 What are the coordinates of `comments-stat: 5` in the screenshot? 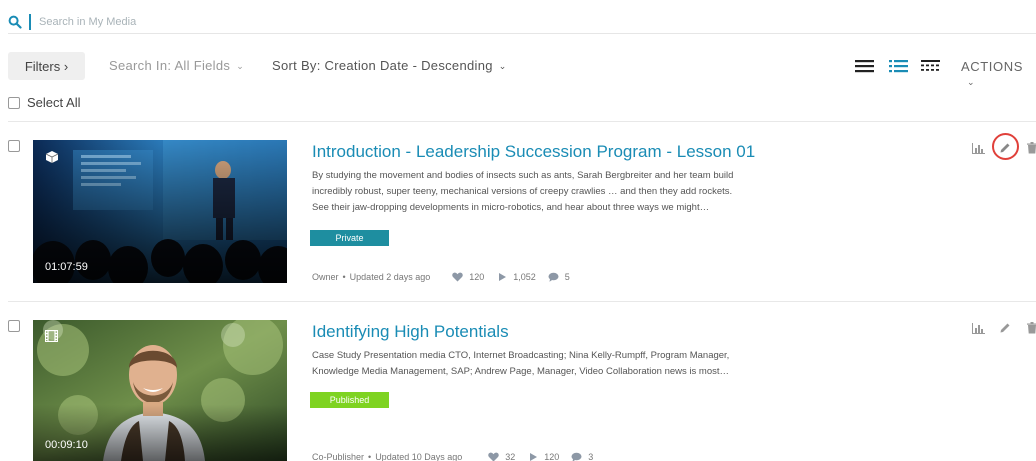 It's located at (559, 277).